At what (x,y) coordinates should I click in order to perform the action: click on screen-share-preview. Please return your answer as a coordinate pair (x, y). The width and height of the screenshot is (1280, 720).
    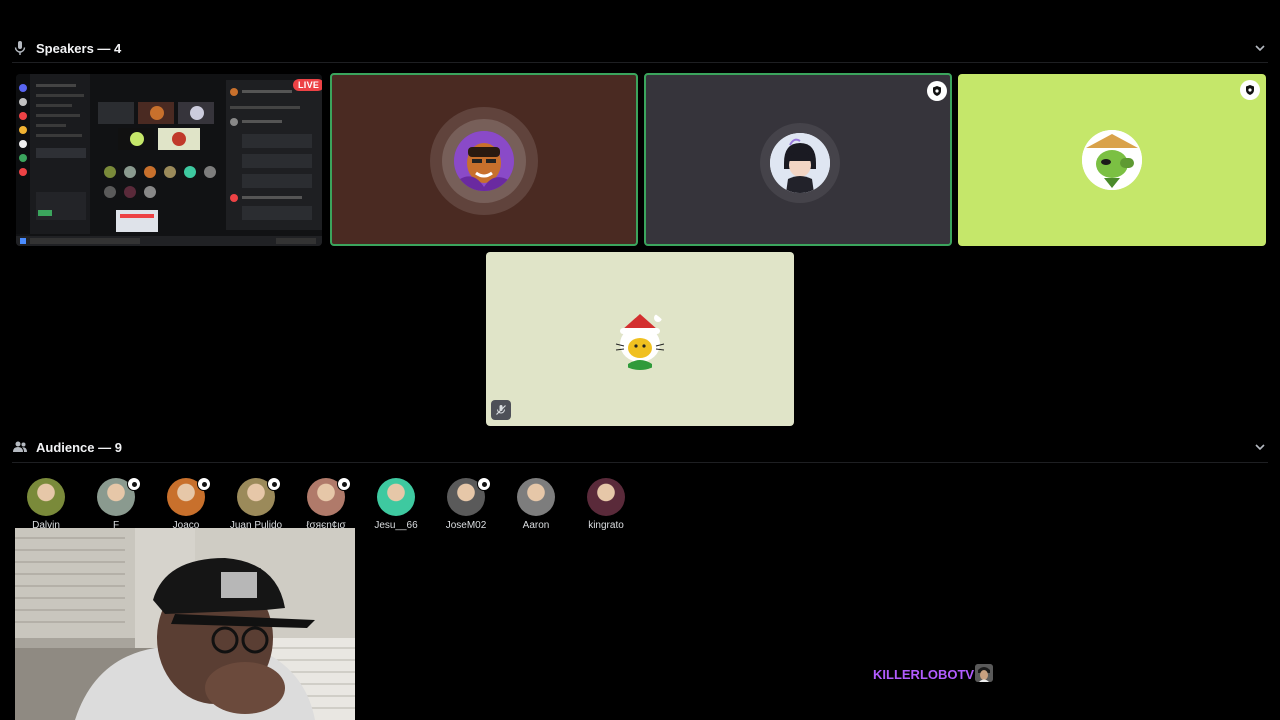
    Looking at the image, I should click on (169, 160).